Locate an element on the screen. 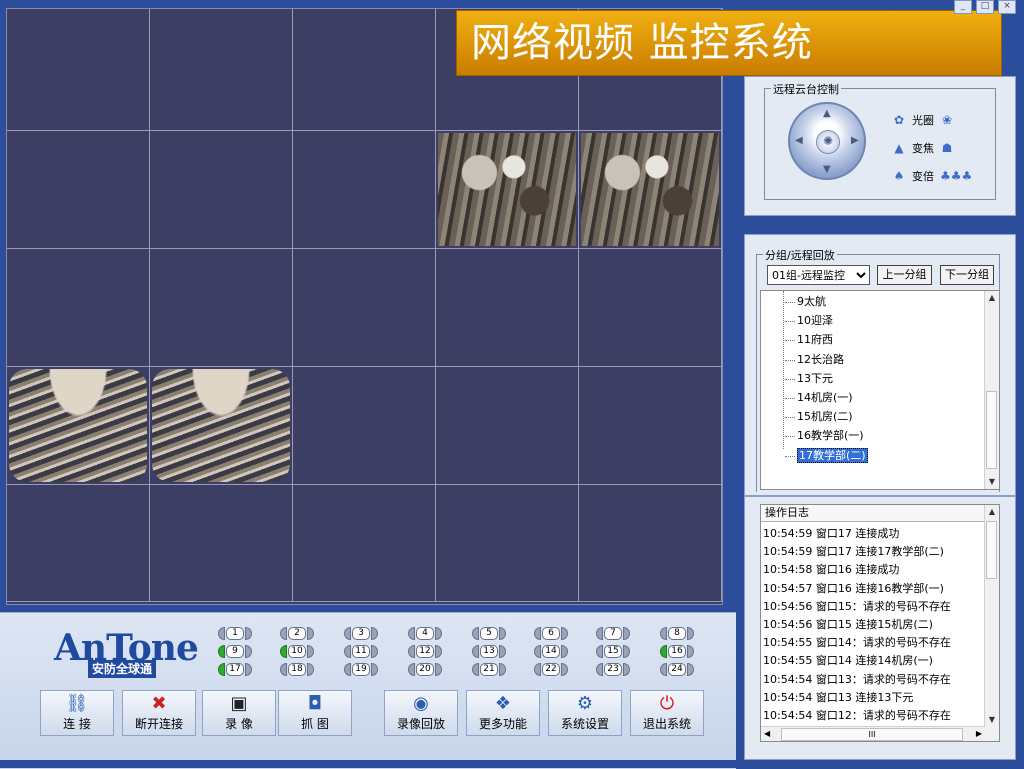  channel-button-4: 4 is located at coordinates (425, 633).